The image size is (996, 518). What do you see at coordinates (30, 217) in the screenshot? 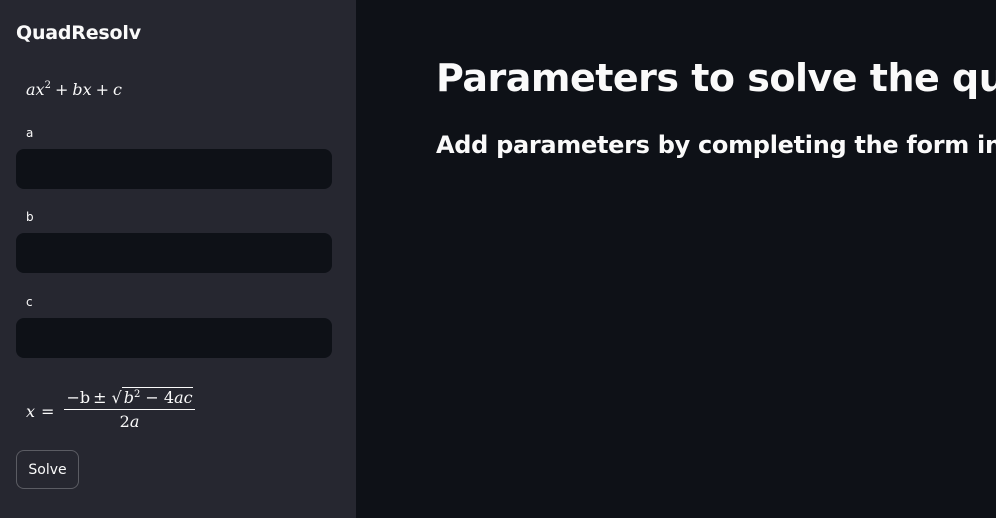
I see `field-b-label: b` at bounding box center [30, 217].